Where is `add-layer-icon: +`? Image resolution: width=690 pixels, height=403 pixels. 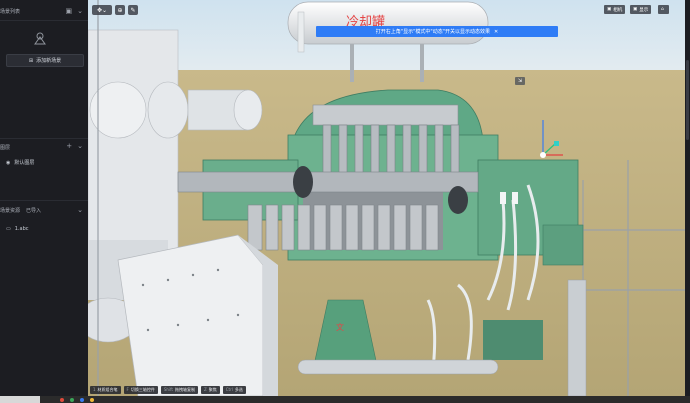
add-layer-icon: + is located at coordinates (69, 146).